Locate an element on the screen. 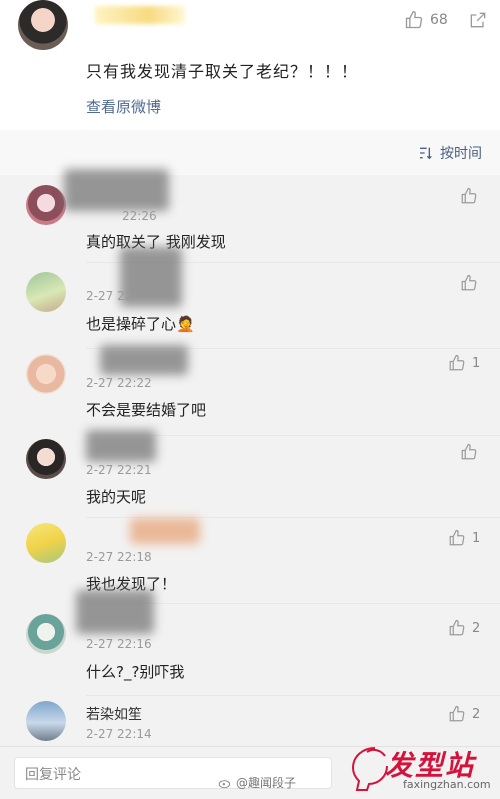  comment-item: 2-27 22:18 我也发现了！ 1 is located at coordinates (250, 561).